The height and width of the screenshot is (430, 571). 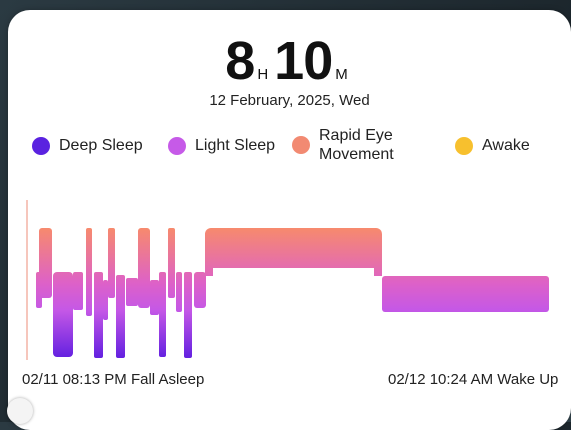 I want to click on fall-asleep-time: 02/11 08:13 PM Fall Asleep, so click(x=113, y=379).